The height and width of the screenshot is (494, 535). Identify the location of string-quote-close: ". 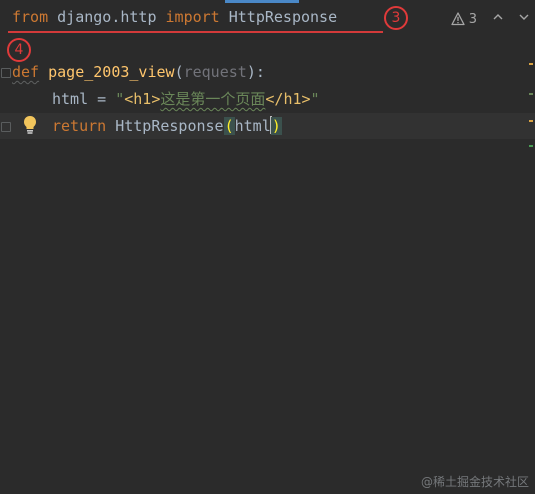
(315, 99).